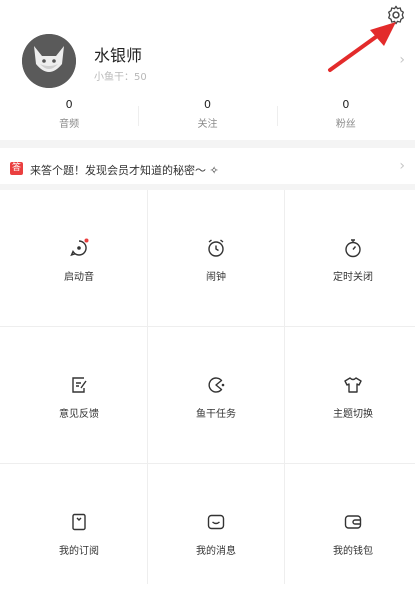 This screenshot has height=601, width=415. What do you see at coordinates (207, 124) in the screenshot?
I see `stat-label: 关注` at bounding box center [207, 124].